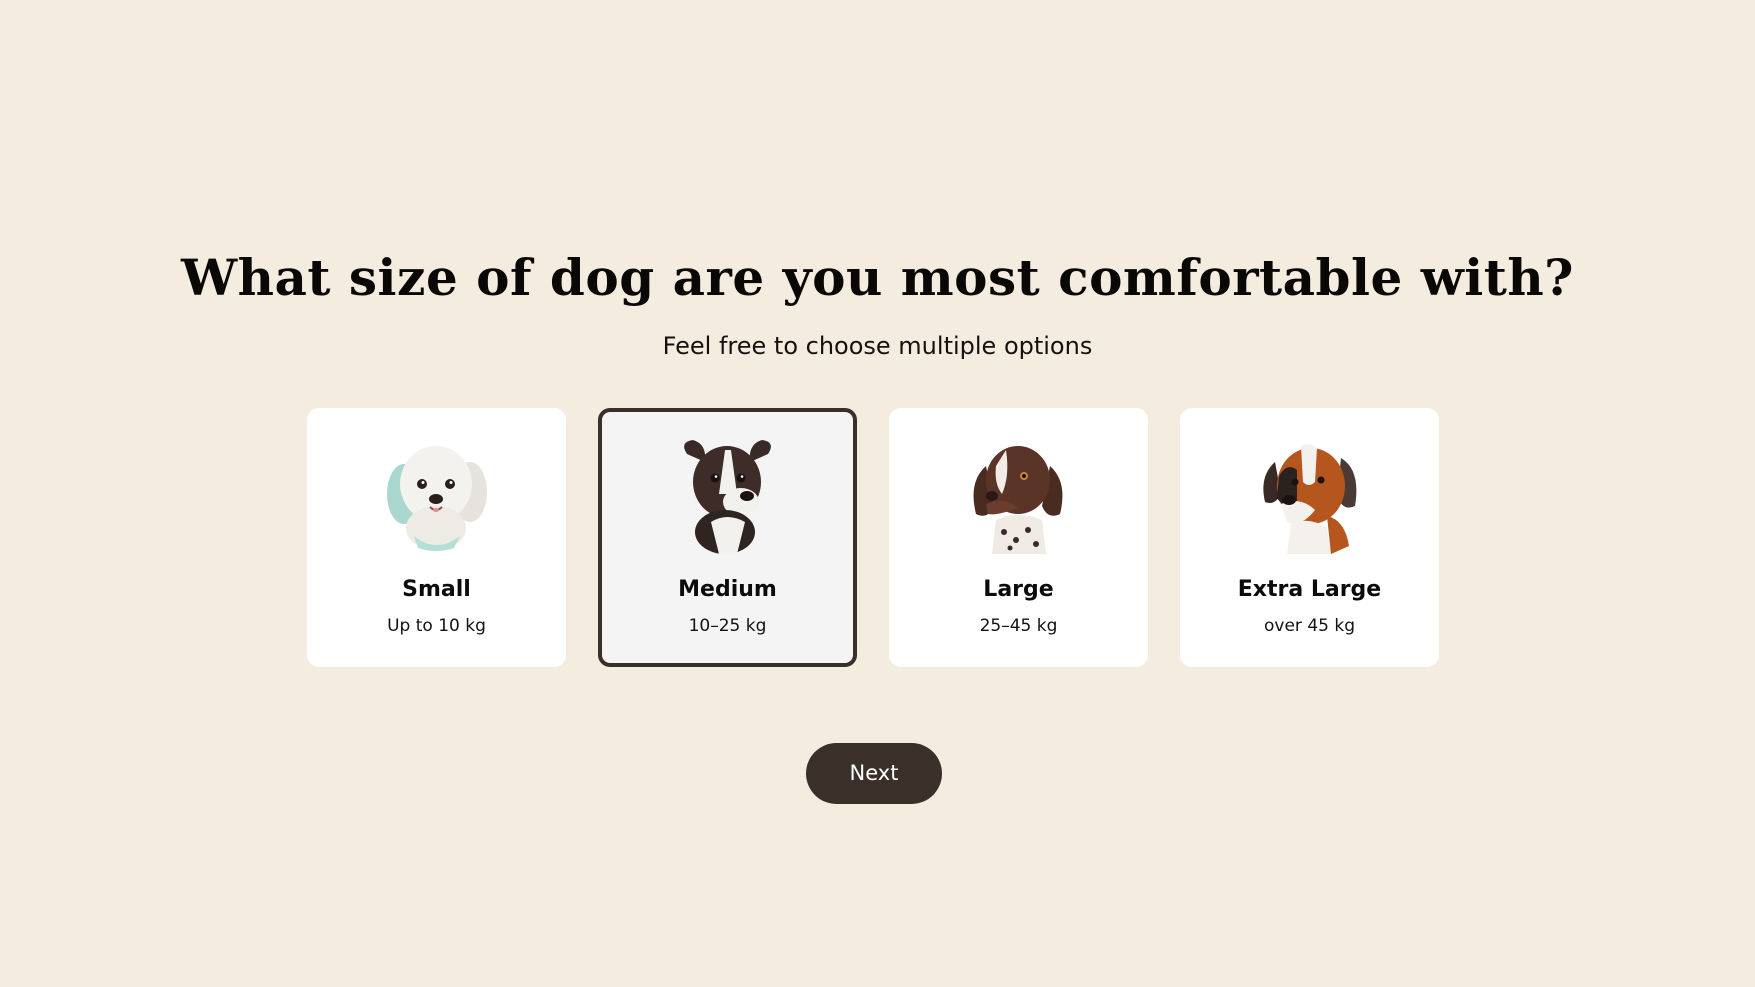  Describe the element at coordinates (1018, 589) in the screenshot. I see `option-label: Large` at that location.